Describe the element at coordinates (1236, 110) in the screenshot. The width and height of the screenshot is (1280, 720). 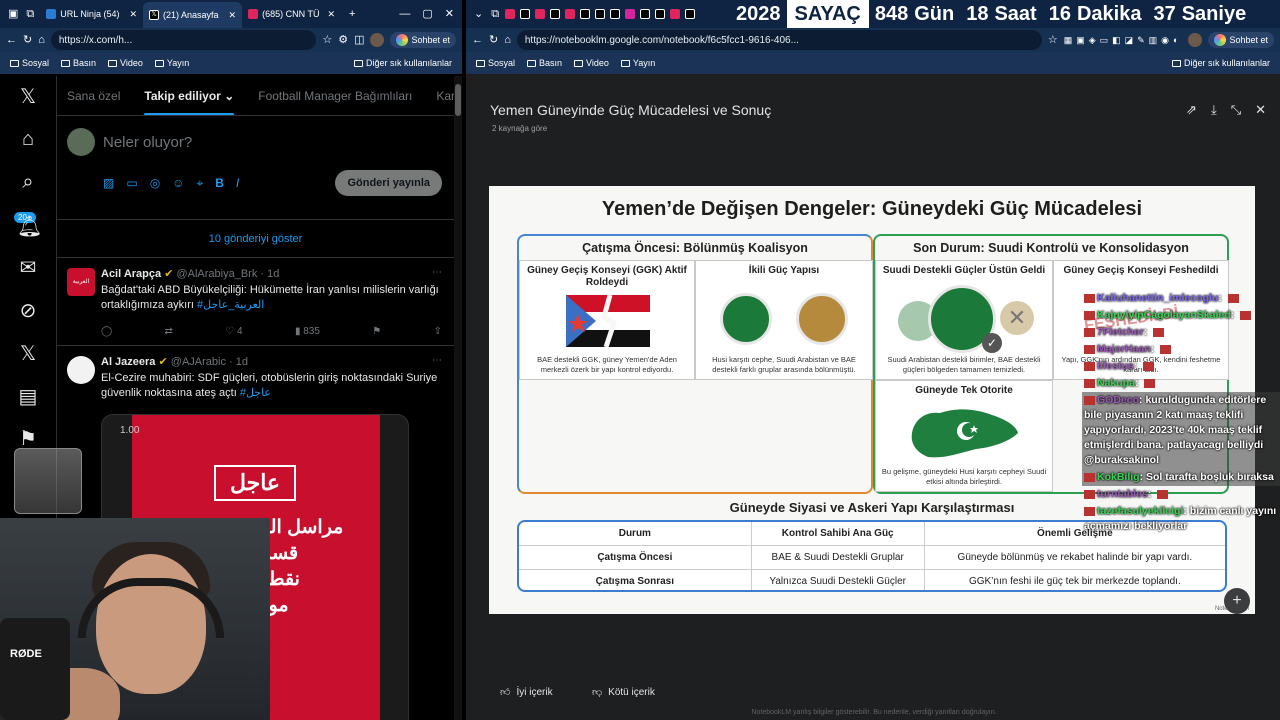
I see `collapse-icon: ⤡` at that location.